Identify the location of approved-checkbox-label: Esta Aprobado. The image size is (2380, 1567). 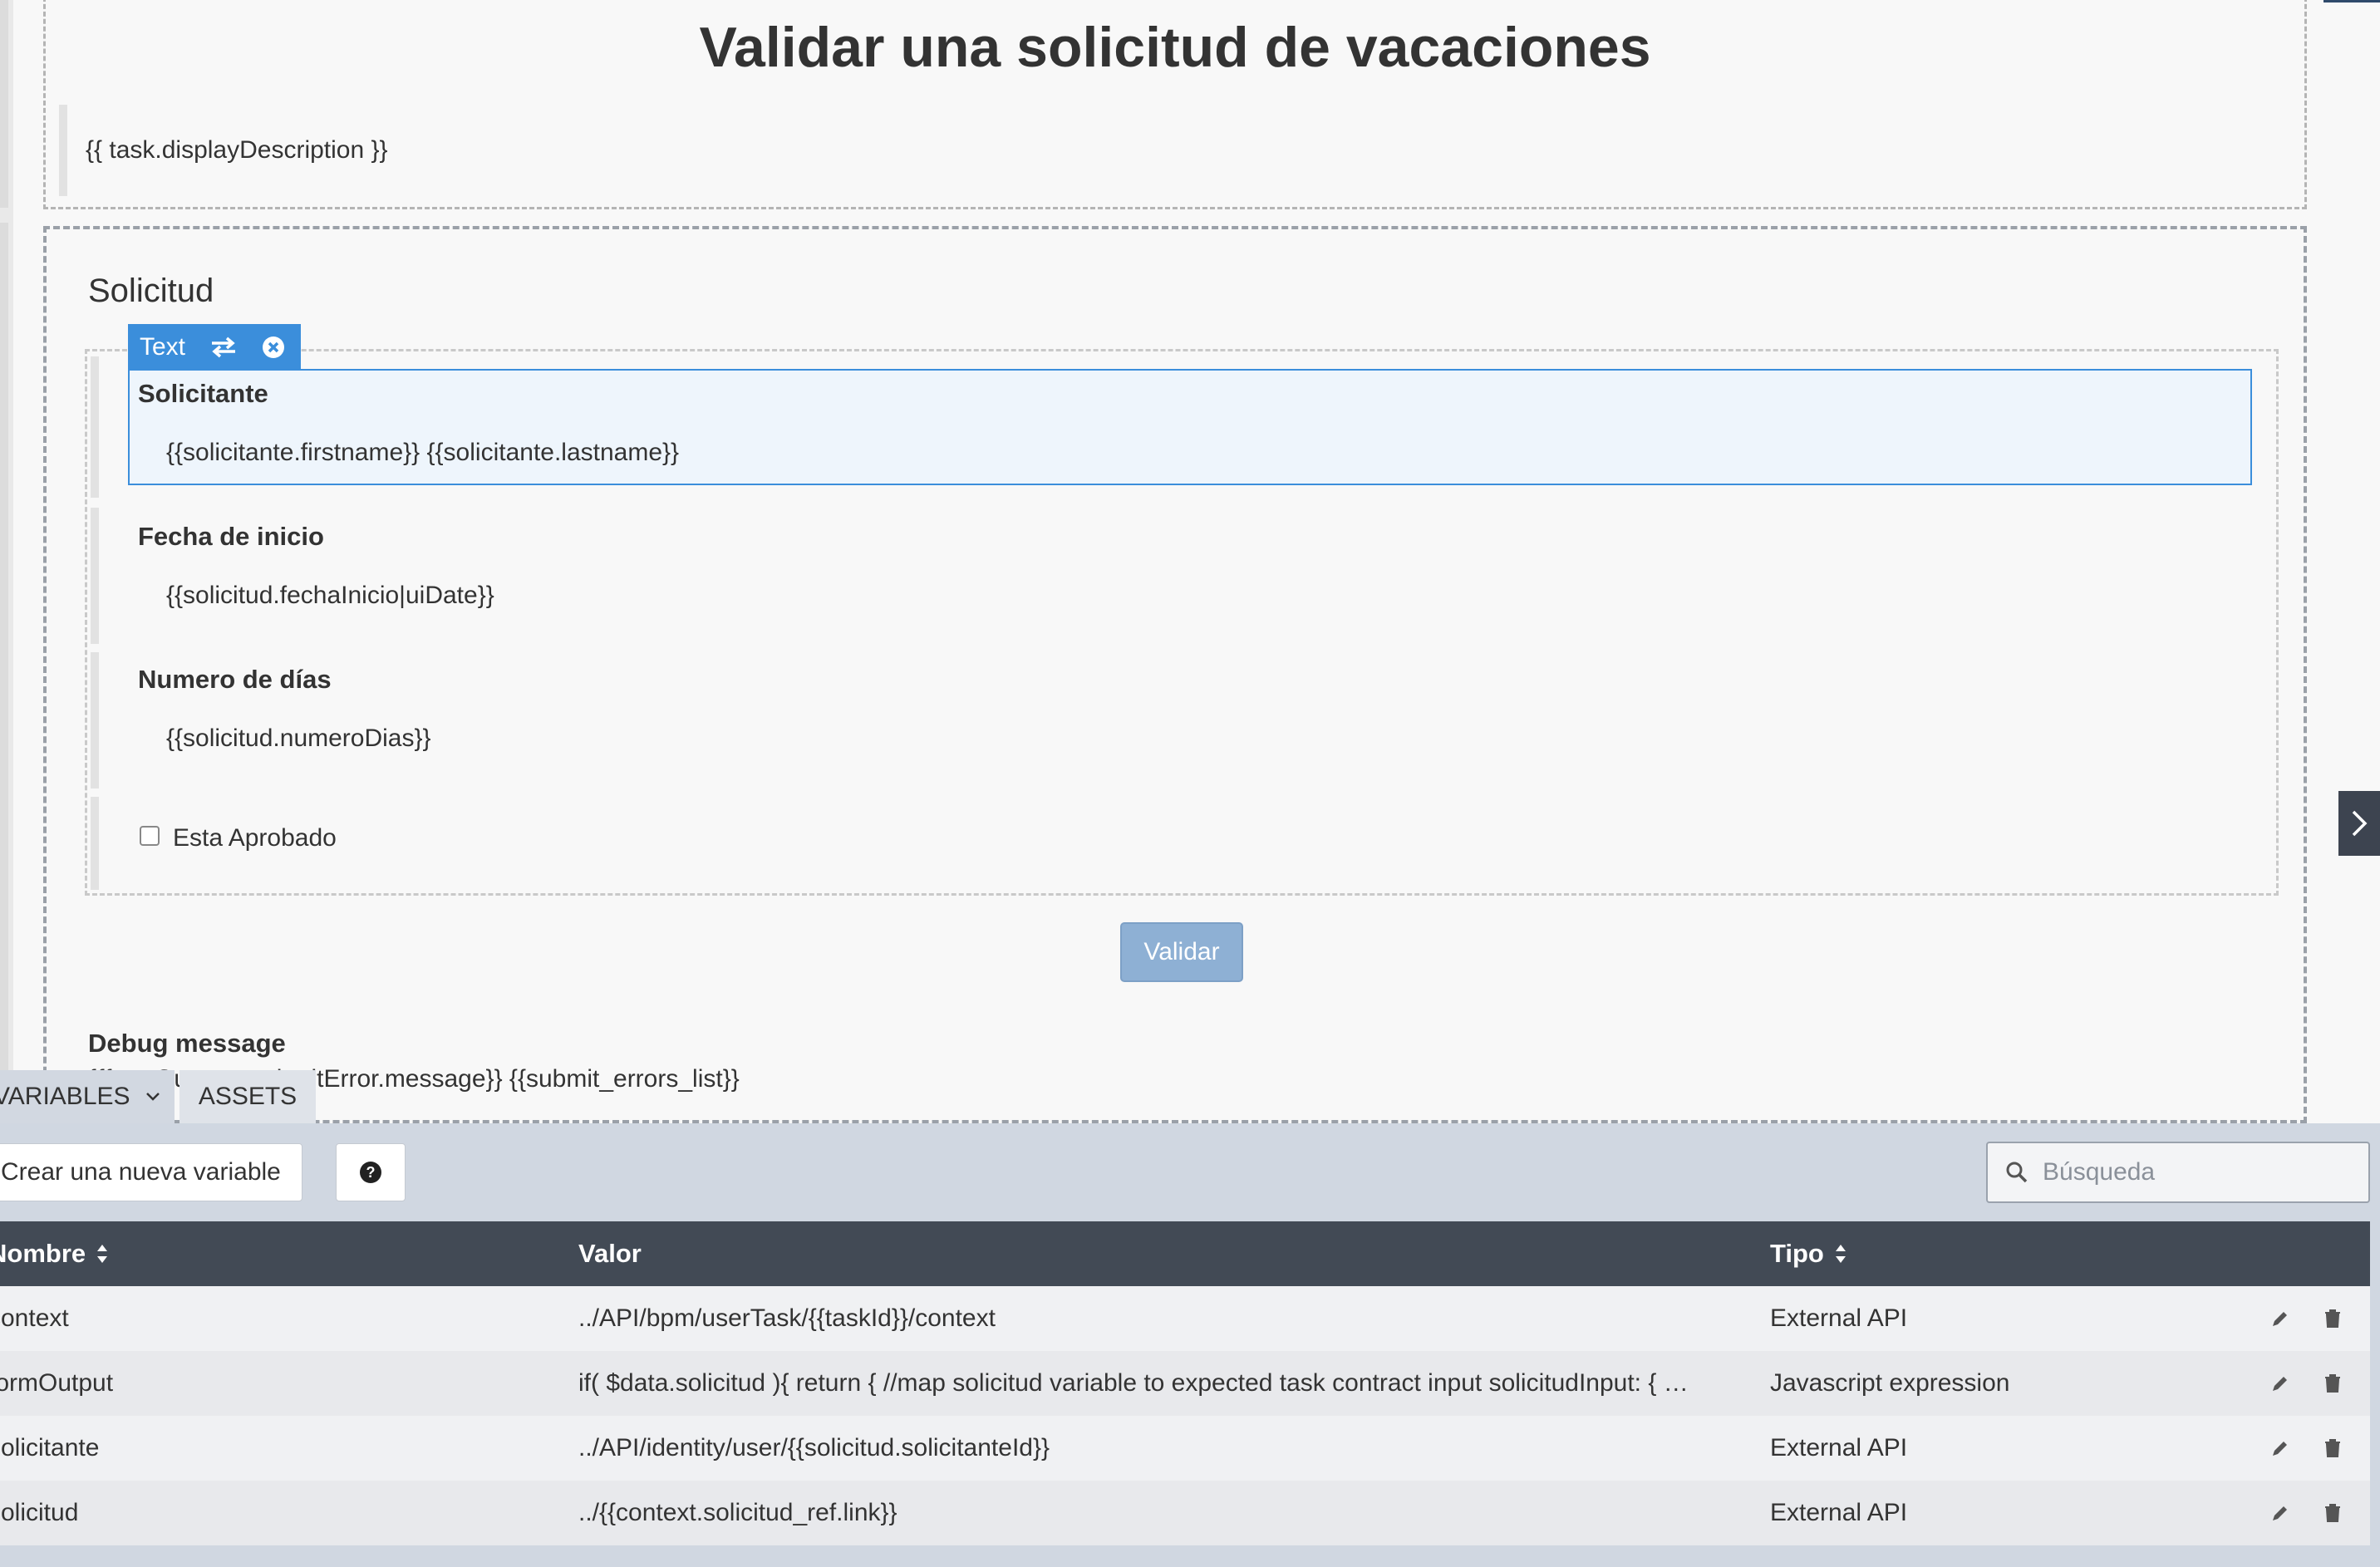
(255, 838).